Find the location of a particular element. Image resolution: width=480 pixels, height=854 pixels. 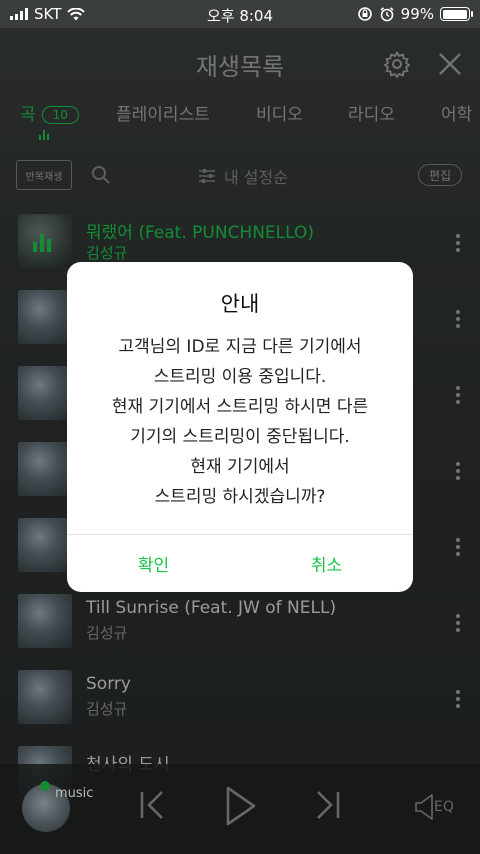

battery-percent: 99% is located at coordinates (417, 14).